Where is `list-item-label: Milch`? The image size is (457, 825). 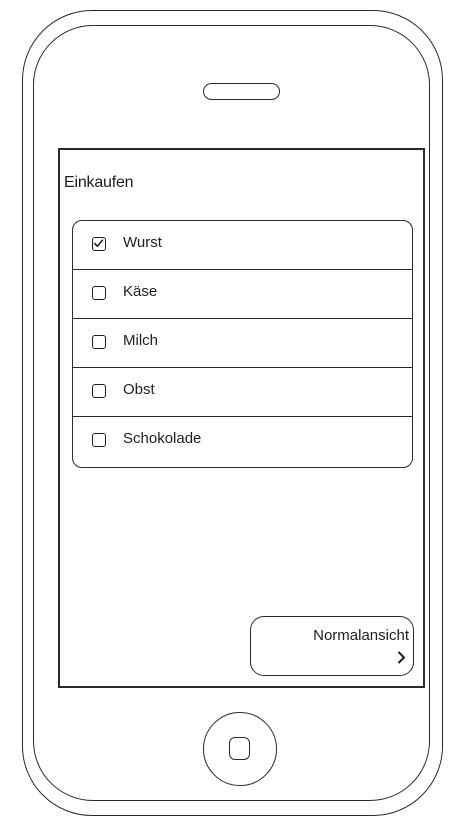 list-item-label: Milch is located at coordinates (141, 340).